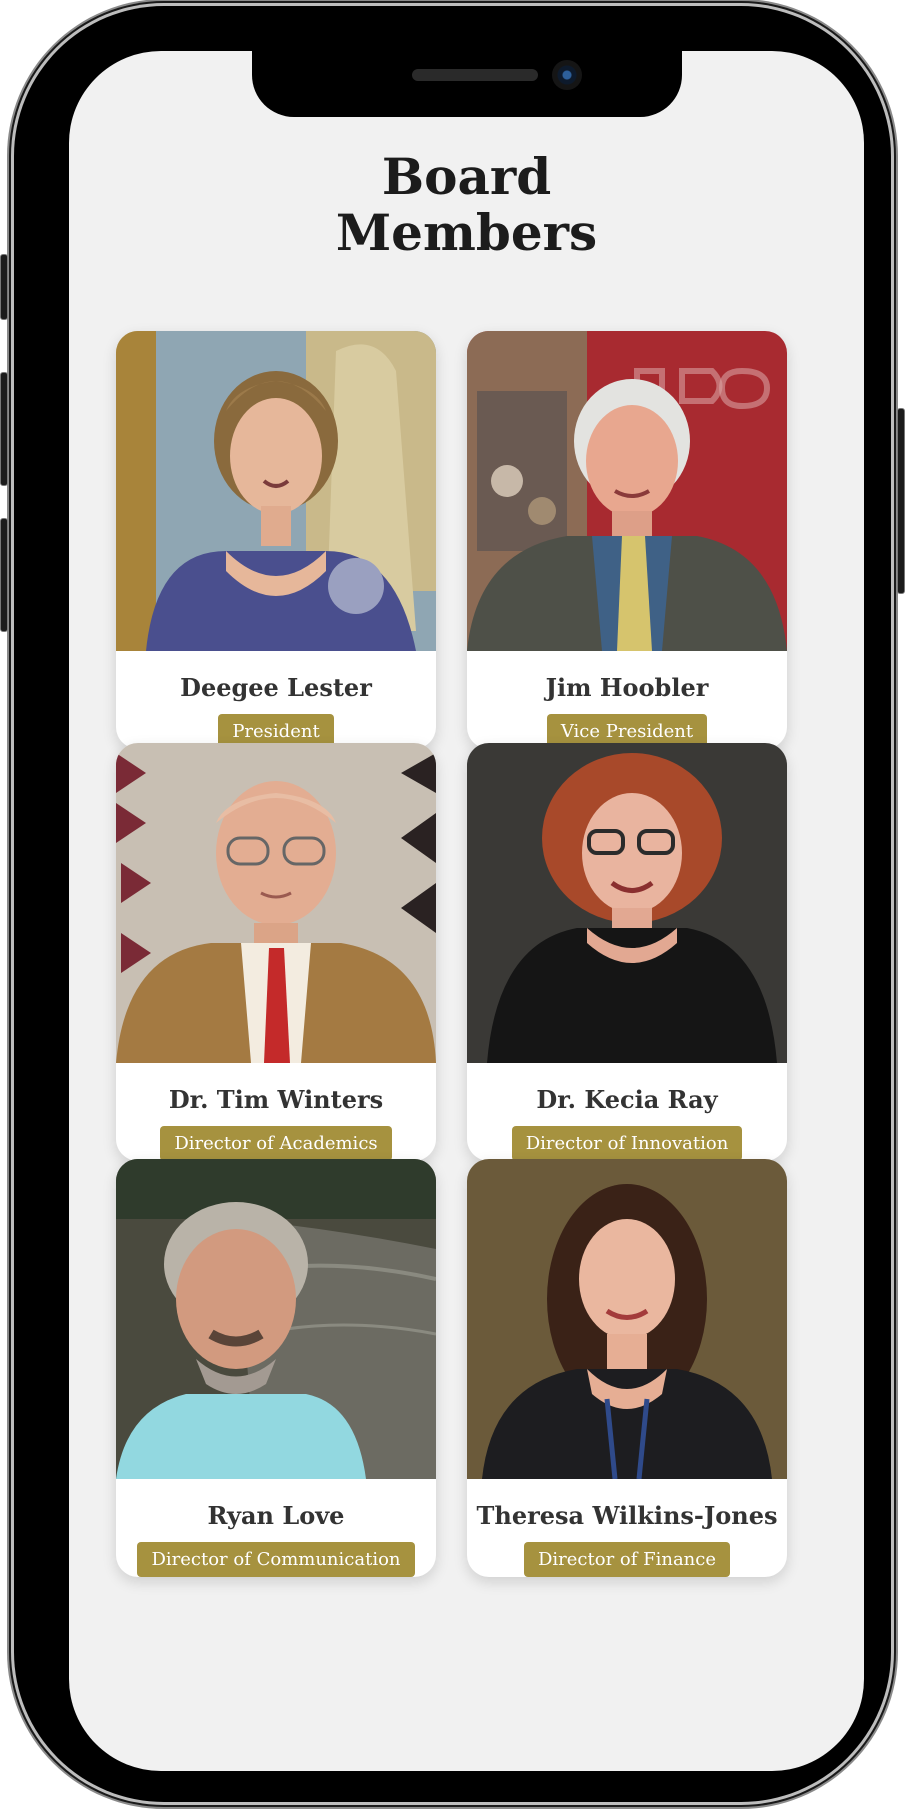  I want to click on member-name: Jim Hoobler, so click(627, 687).